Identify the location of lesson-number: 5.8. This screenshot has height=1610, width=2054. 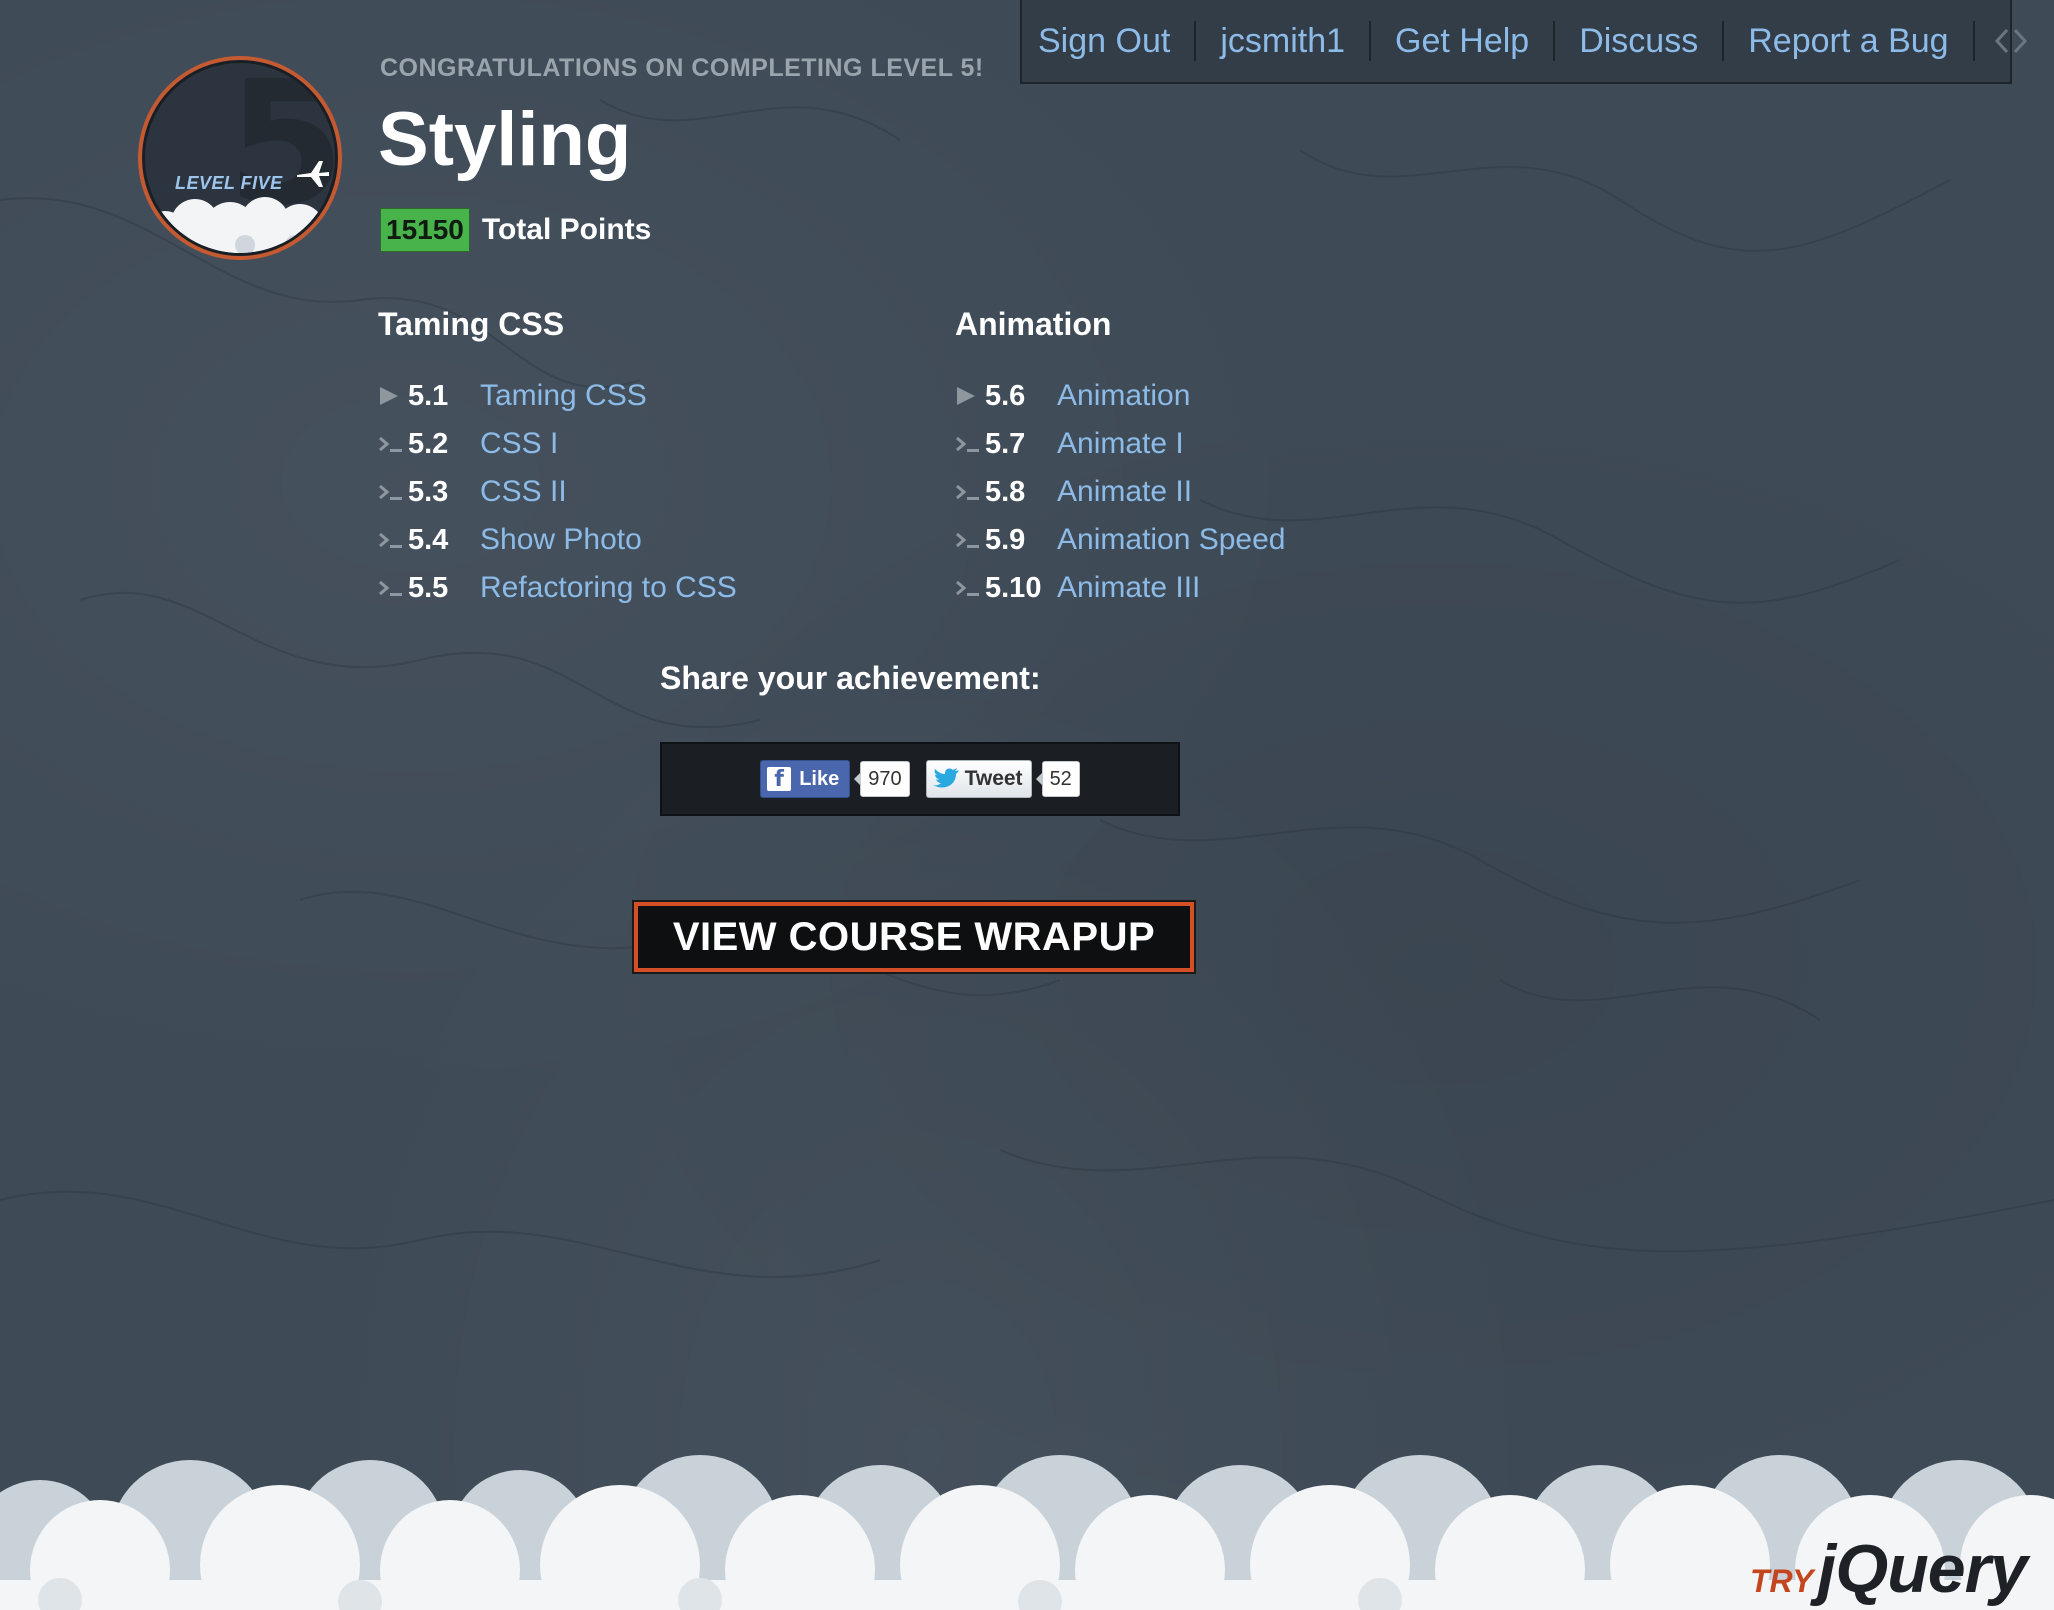
(1005, 491).